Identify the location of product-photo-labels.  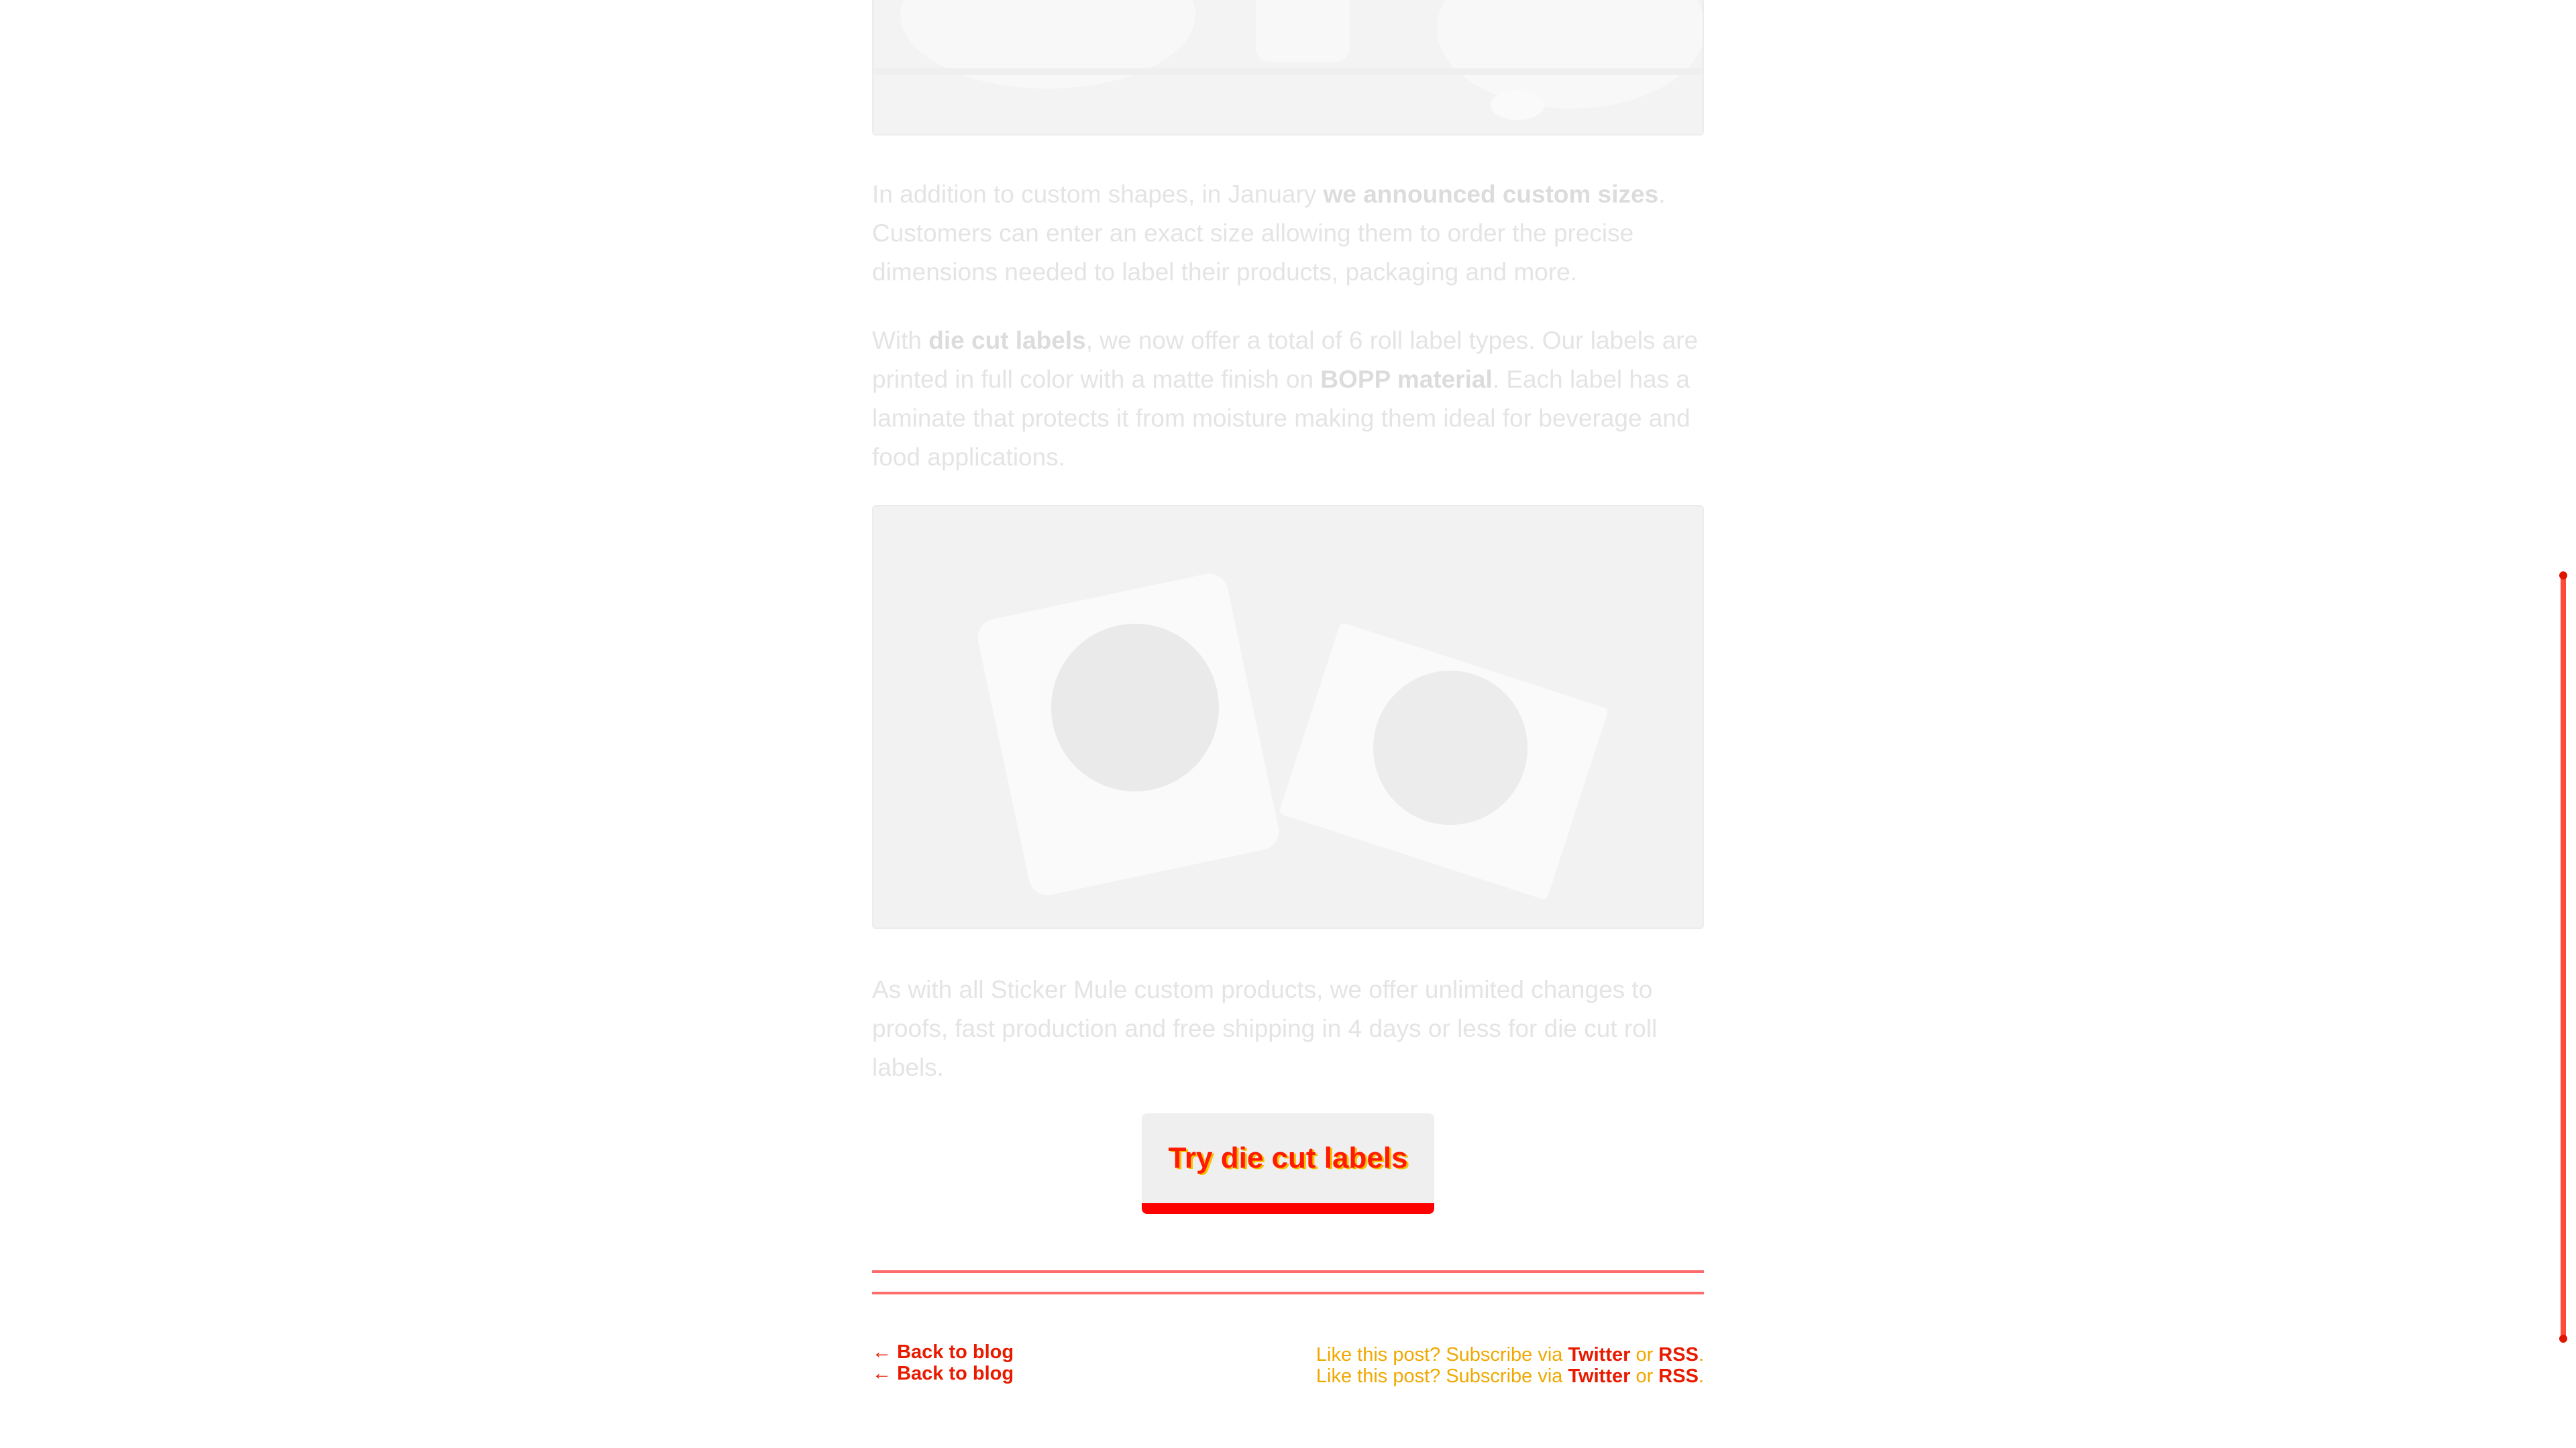
(1288, 717).